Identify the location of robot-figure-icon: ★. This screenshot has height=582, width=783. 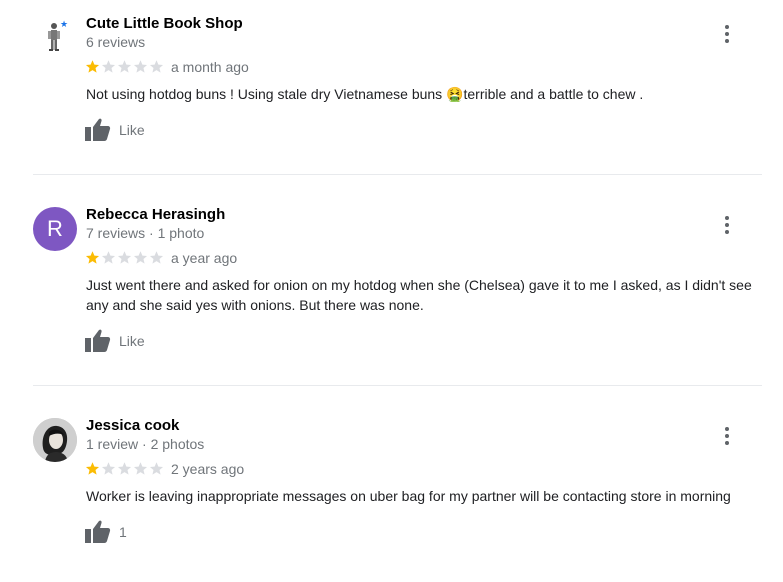
(55, 38).